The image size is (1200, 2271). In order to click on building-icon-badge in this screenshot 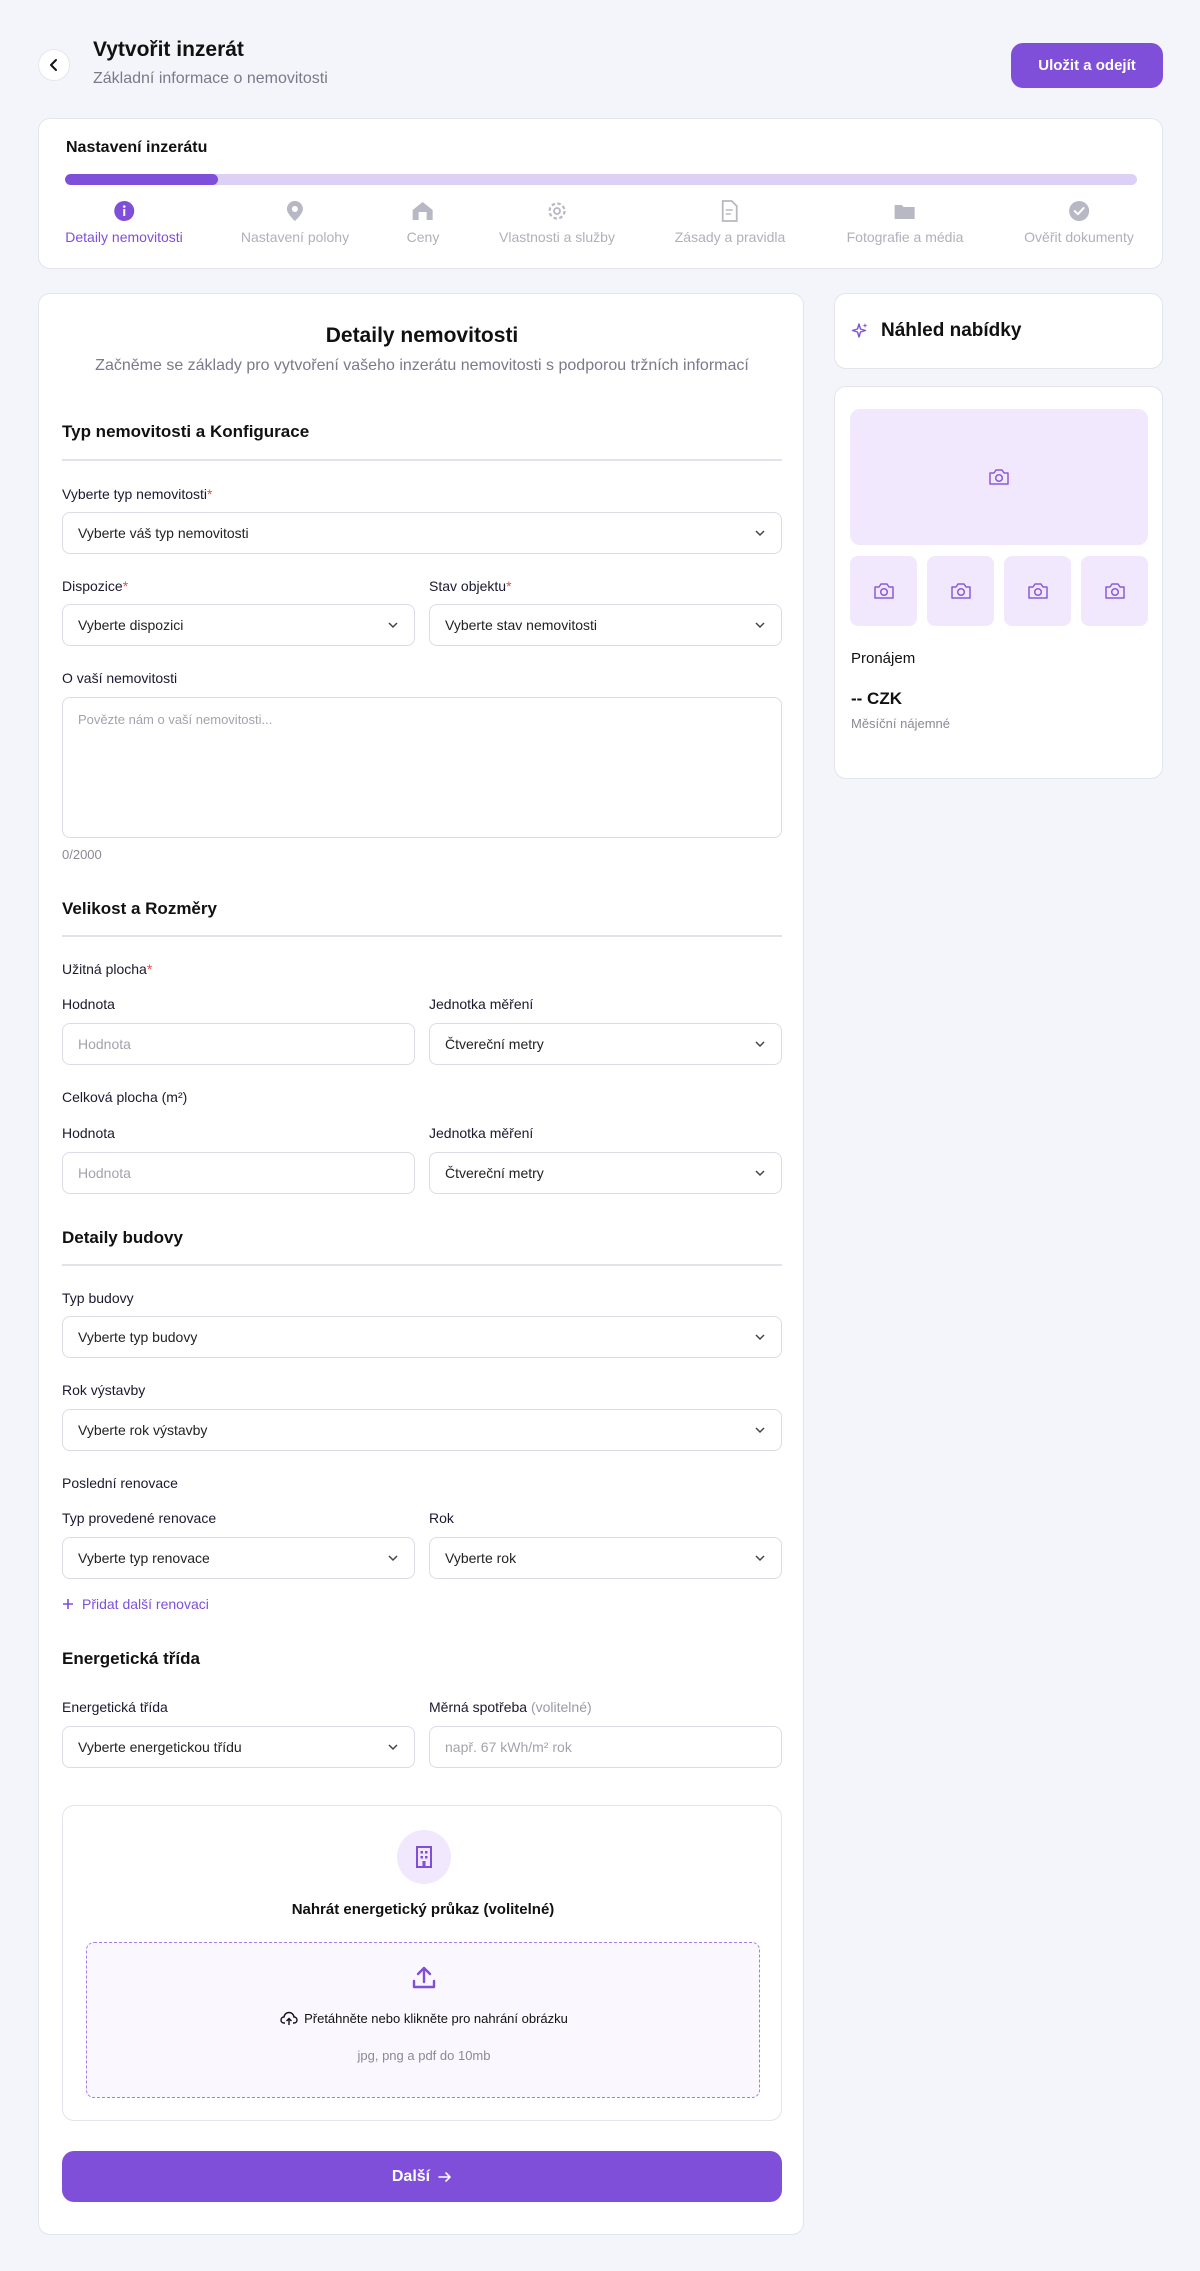, I will do `click(424, 1857)`.